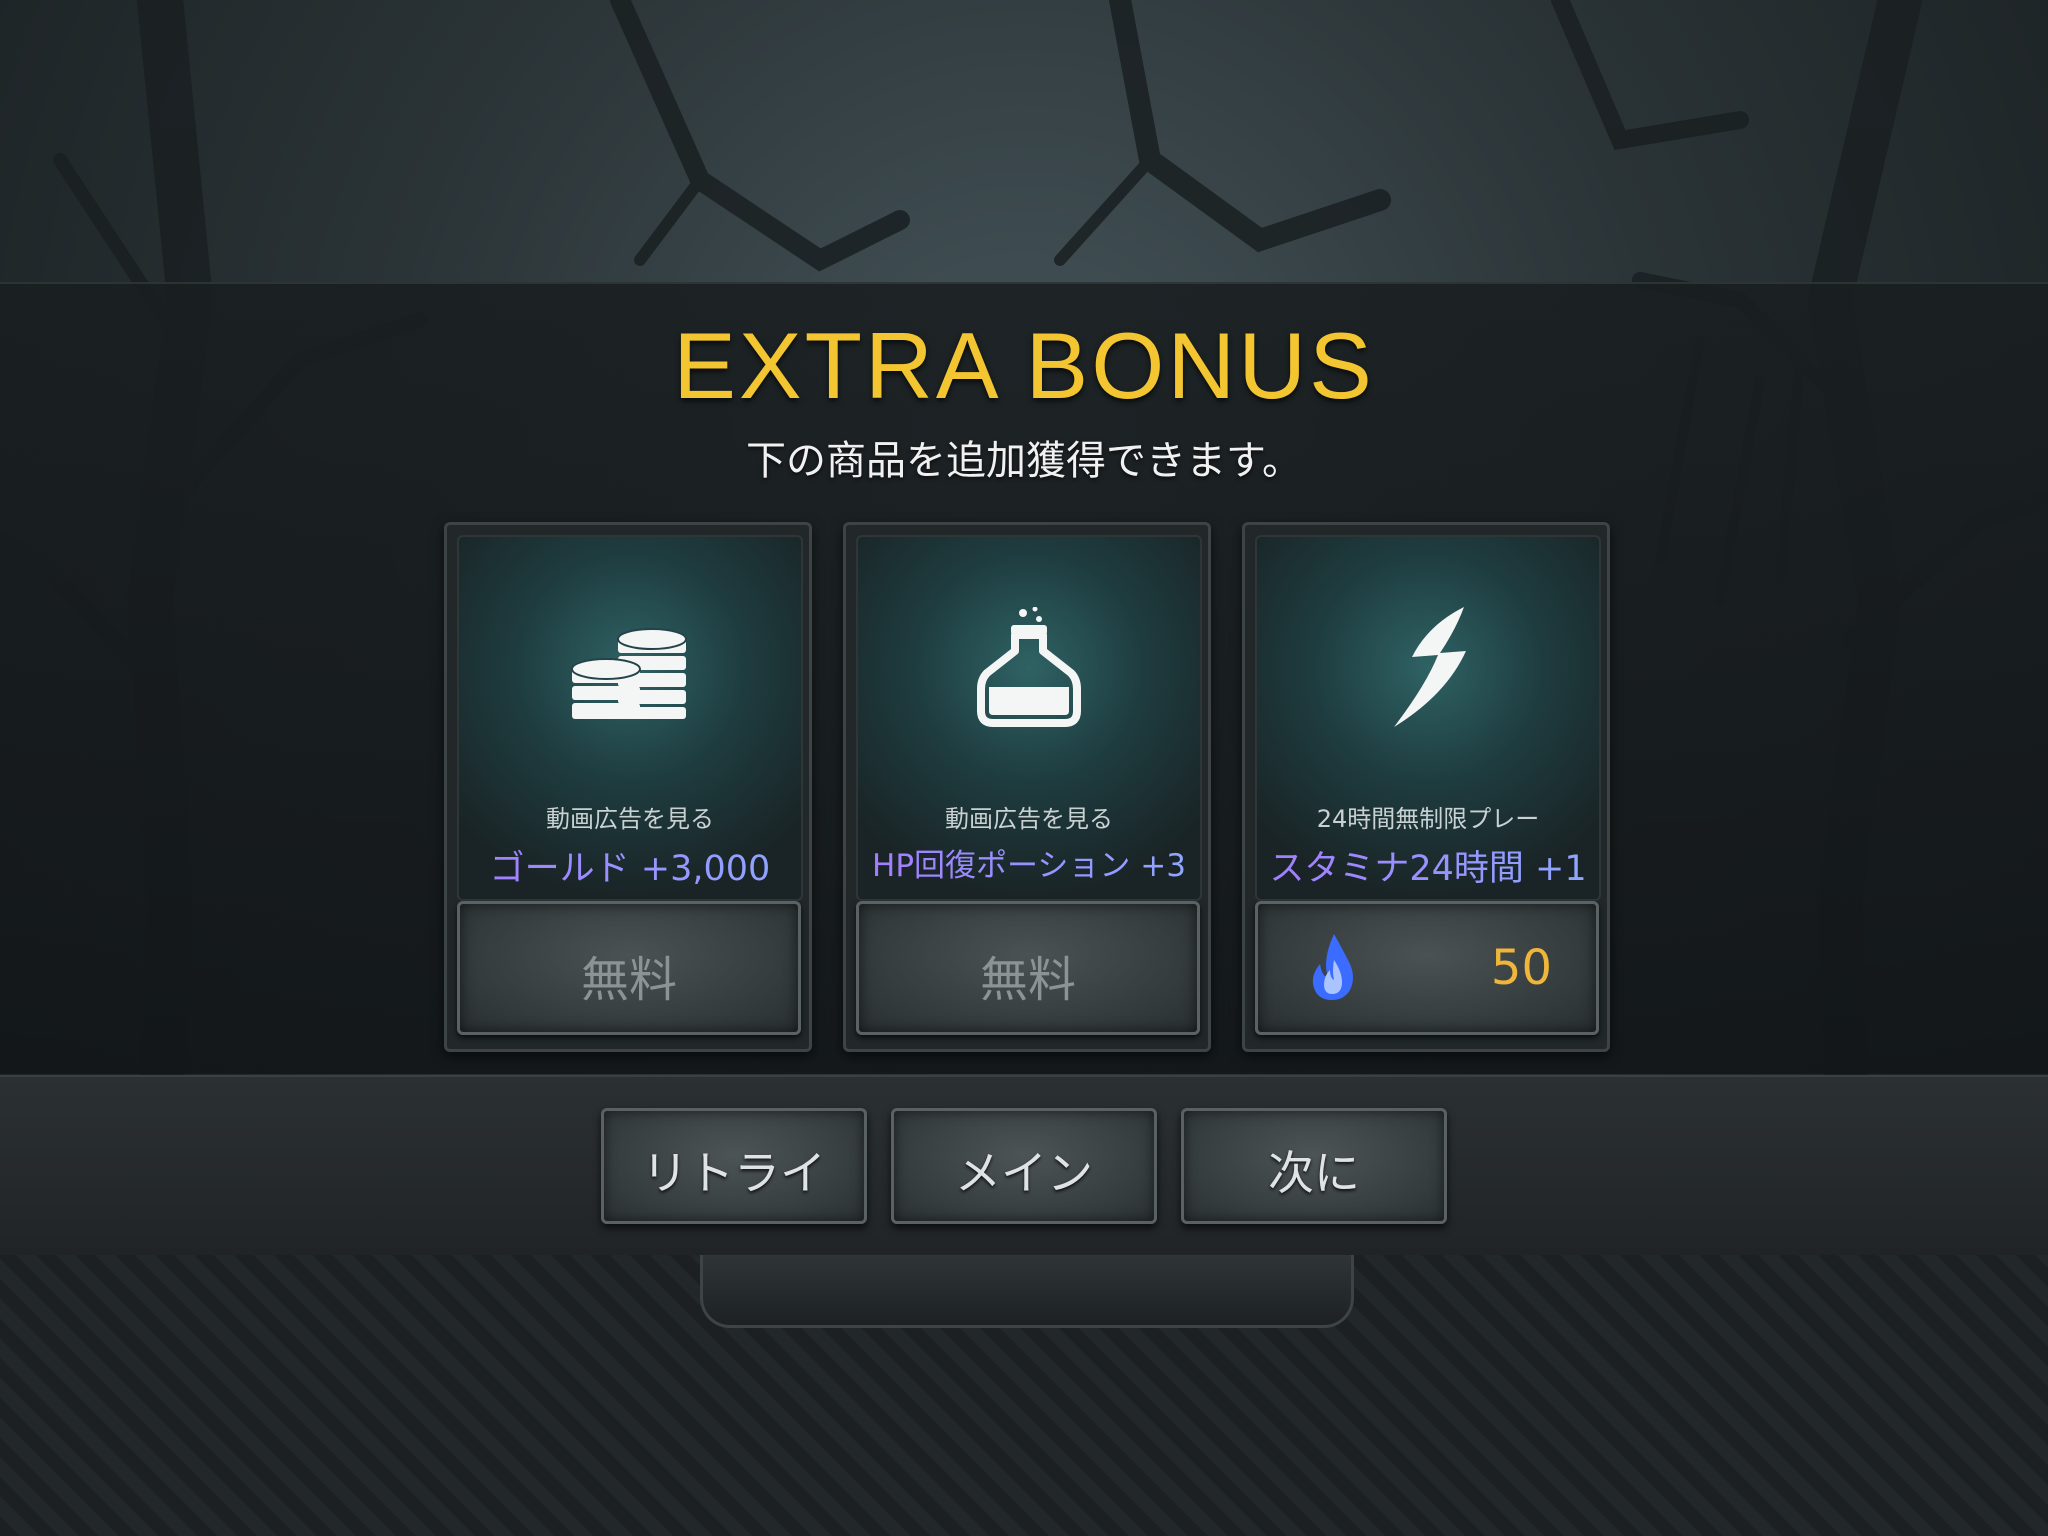 This screenshot has height=1536, width=2048. What do you see at coordinates (1029, 862) in the screenshot?
I see `card-reward: HP回復ポーション +3` at bounding box center [1029, 862].